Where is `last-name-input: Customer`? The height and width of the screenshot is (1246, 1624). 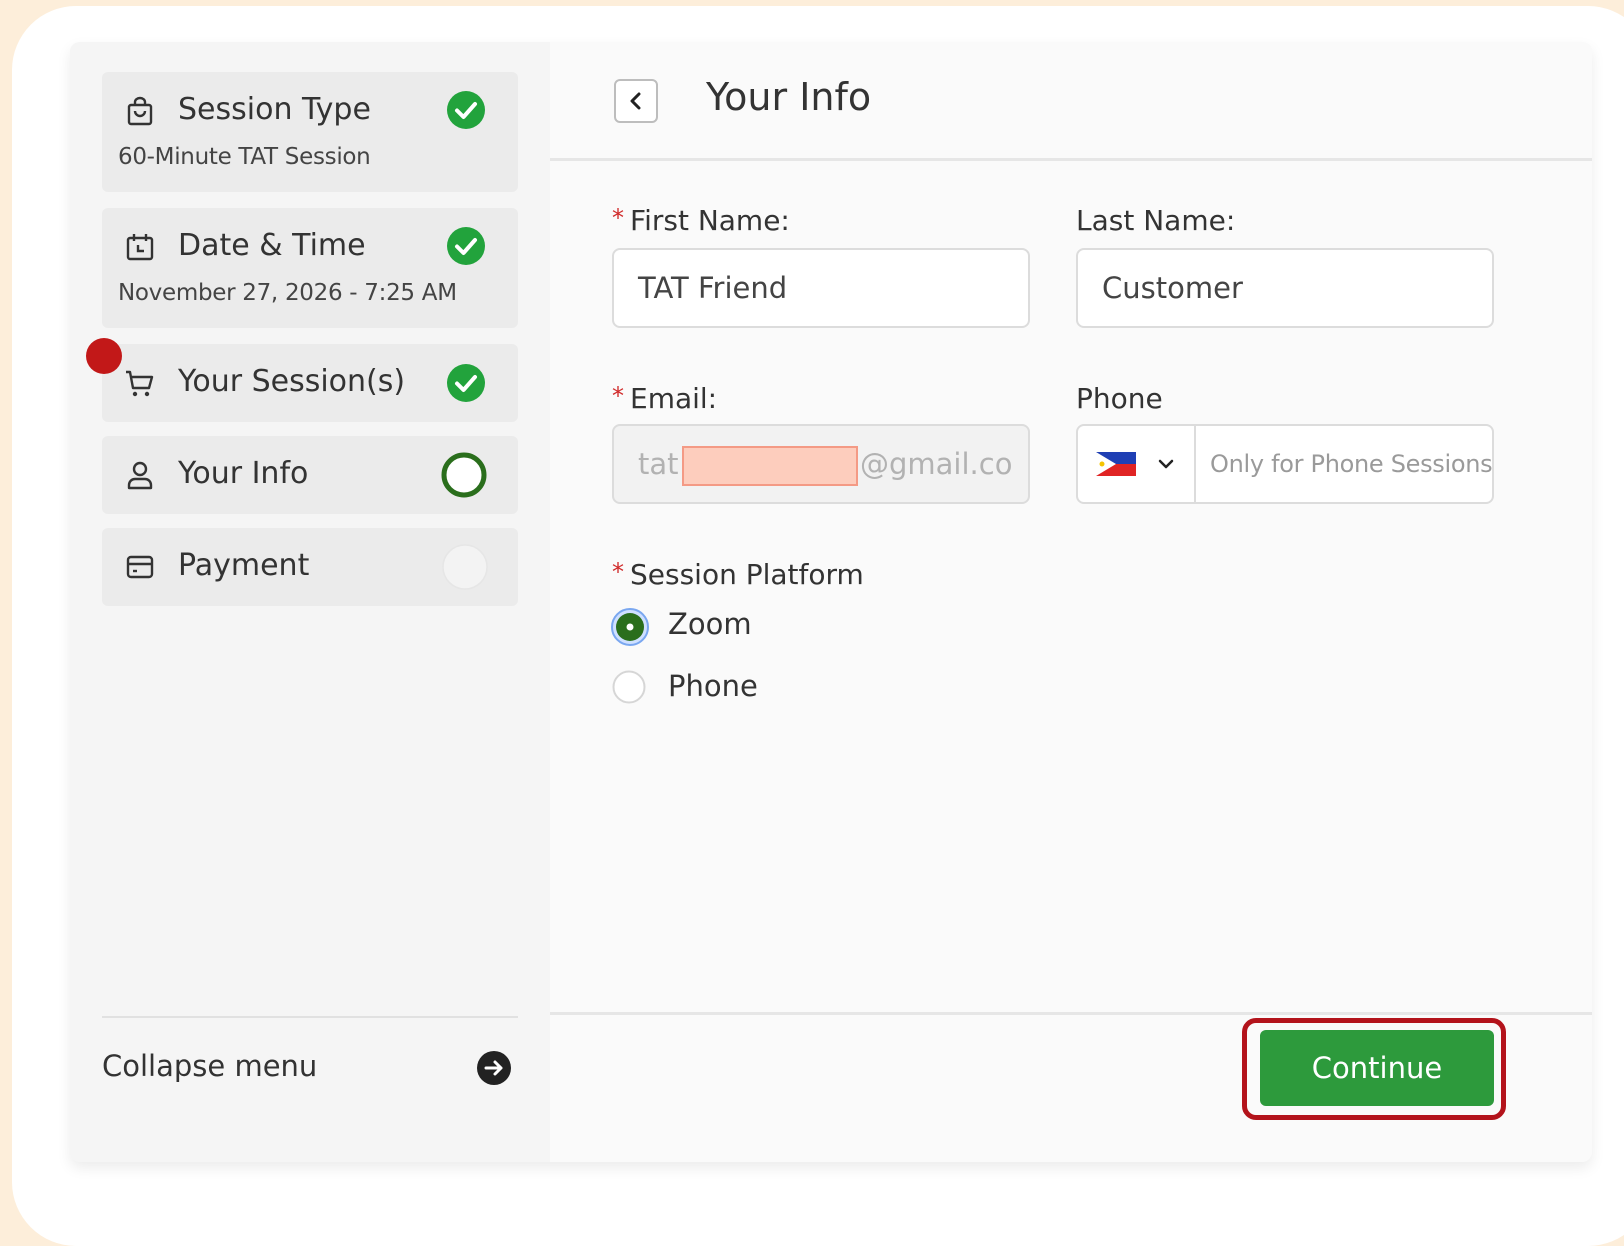 last-name-input: Customer is located at coordinates (1285, 288).